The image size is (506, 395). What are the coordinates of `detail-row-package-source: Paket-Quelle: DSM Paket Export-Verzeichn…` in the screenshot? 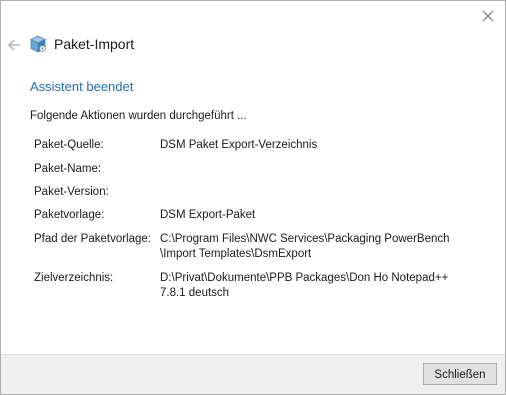 It's located at (259, 145).